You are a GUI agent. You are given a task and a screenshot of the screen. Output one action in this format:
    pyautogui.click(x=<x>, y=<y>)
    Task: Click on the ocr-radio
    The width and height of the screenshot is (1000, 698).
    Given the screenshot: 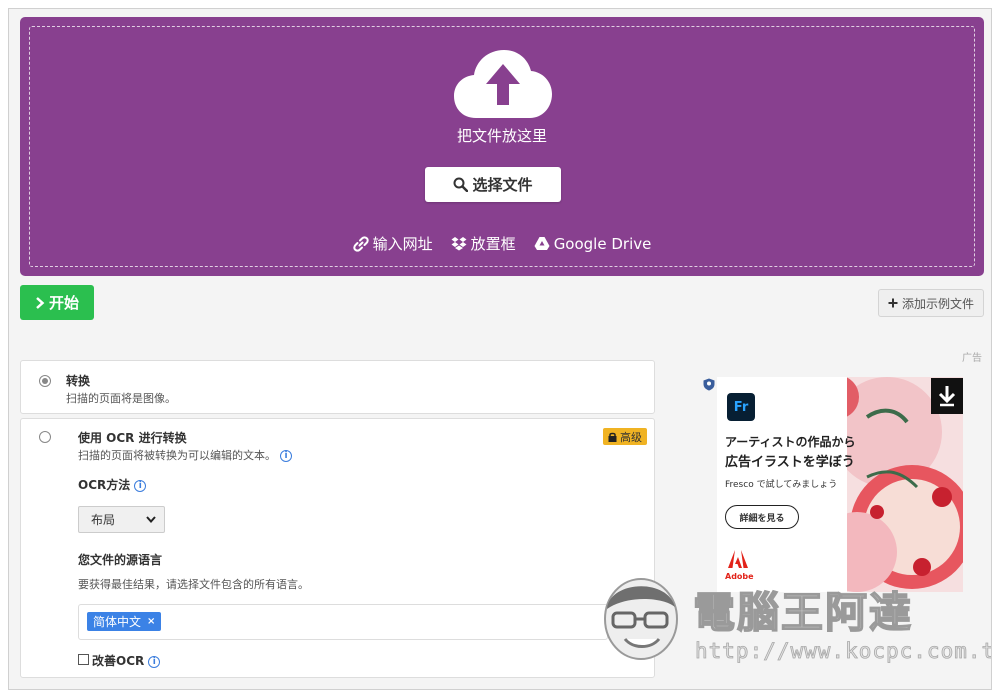 What is the action you would take?
    pyautogui.click(x=45, y=437)
    